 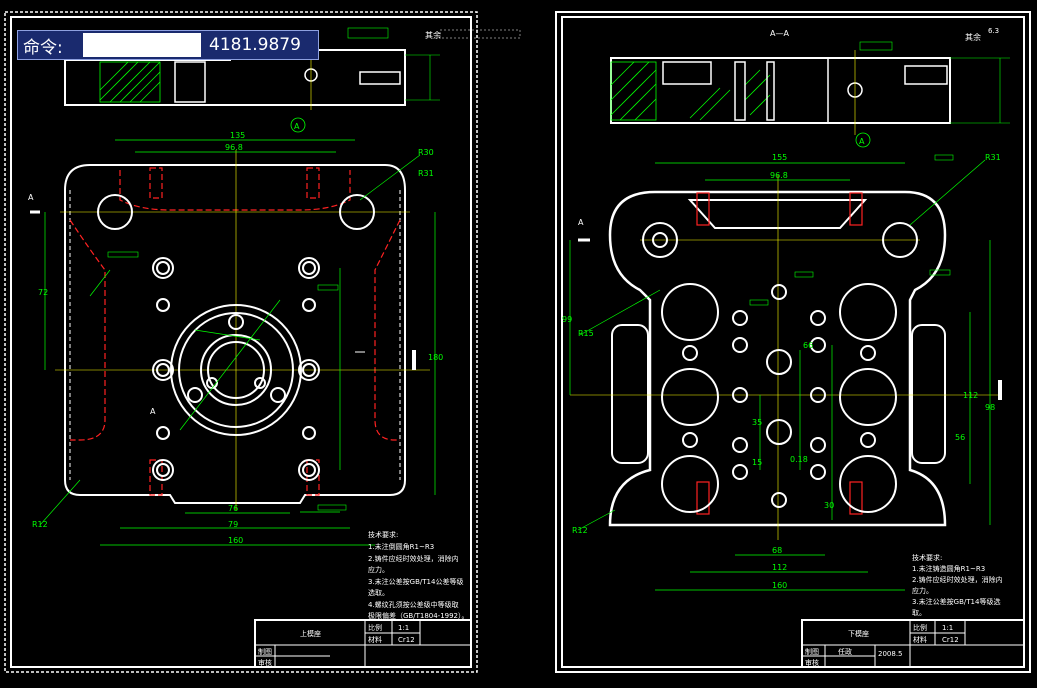 I want to click on dim-lower-7: 68, so click(x=777, y=550).